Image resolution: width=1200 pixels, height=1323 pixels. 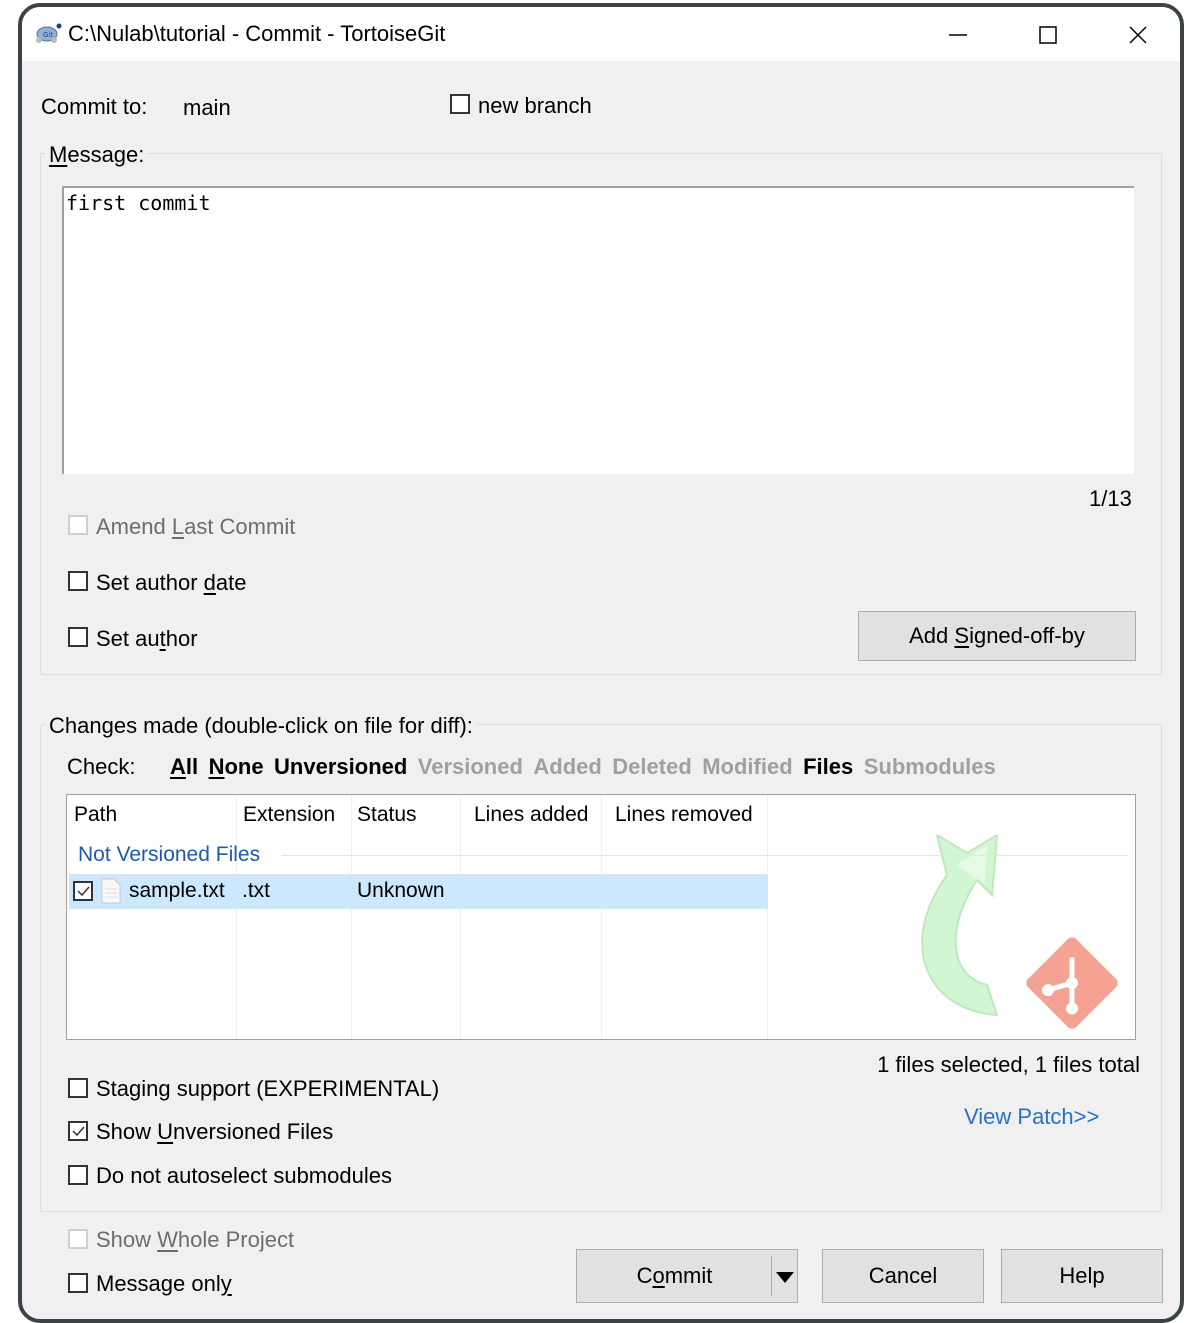 I want to click on message-only-label: Message only, so click(x=164, y=1283).